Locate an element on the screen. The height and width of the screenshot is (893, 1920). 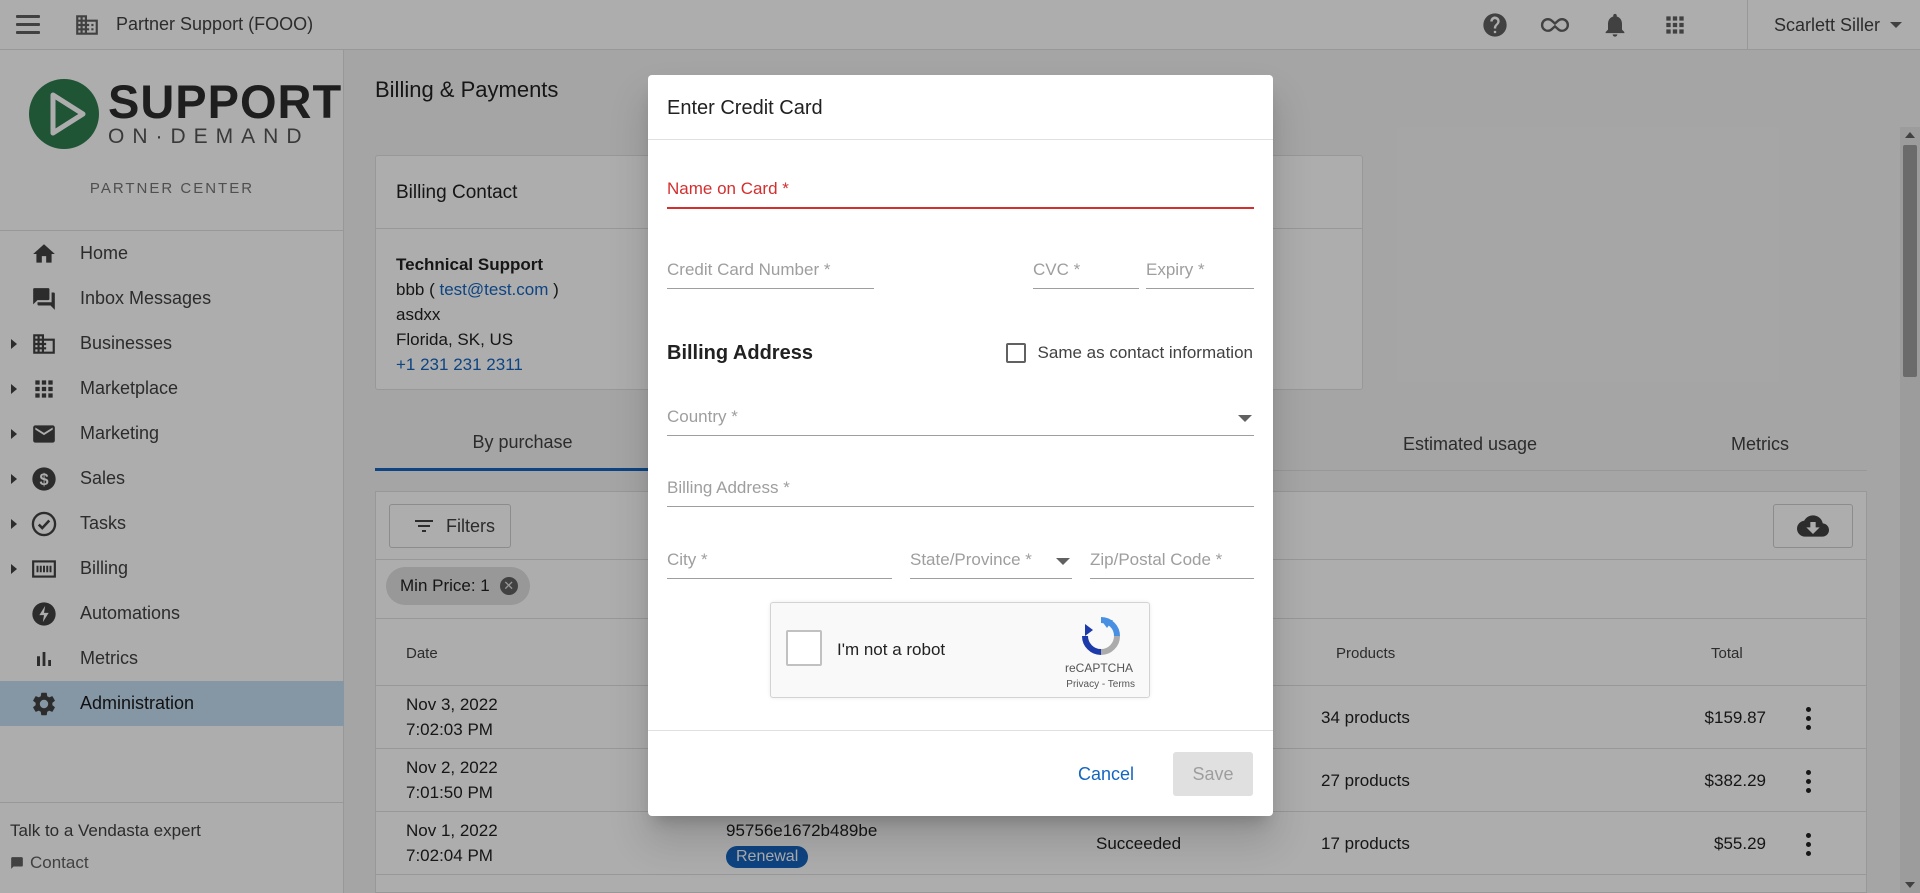
field-label: Country * is located at coordinates (702, 416).